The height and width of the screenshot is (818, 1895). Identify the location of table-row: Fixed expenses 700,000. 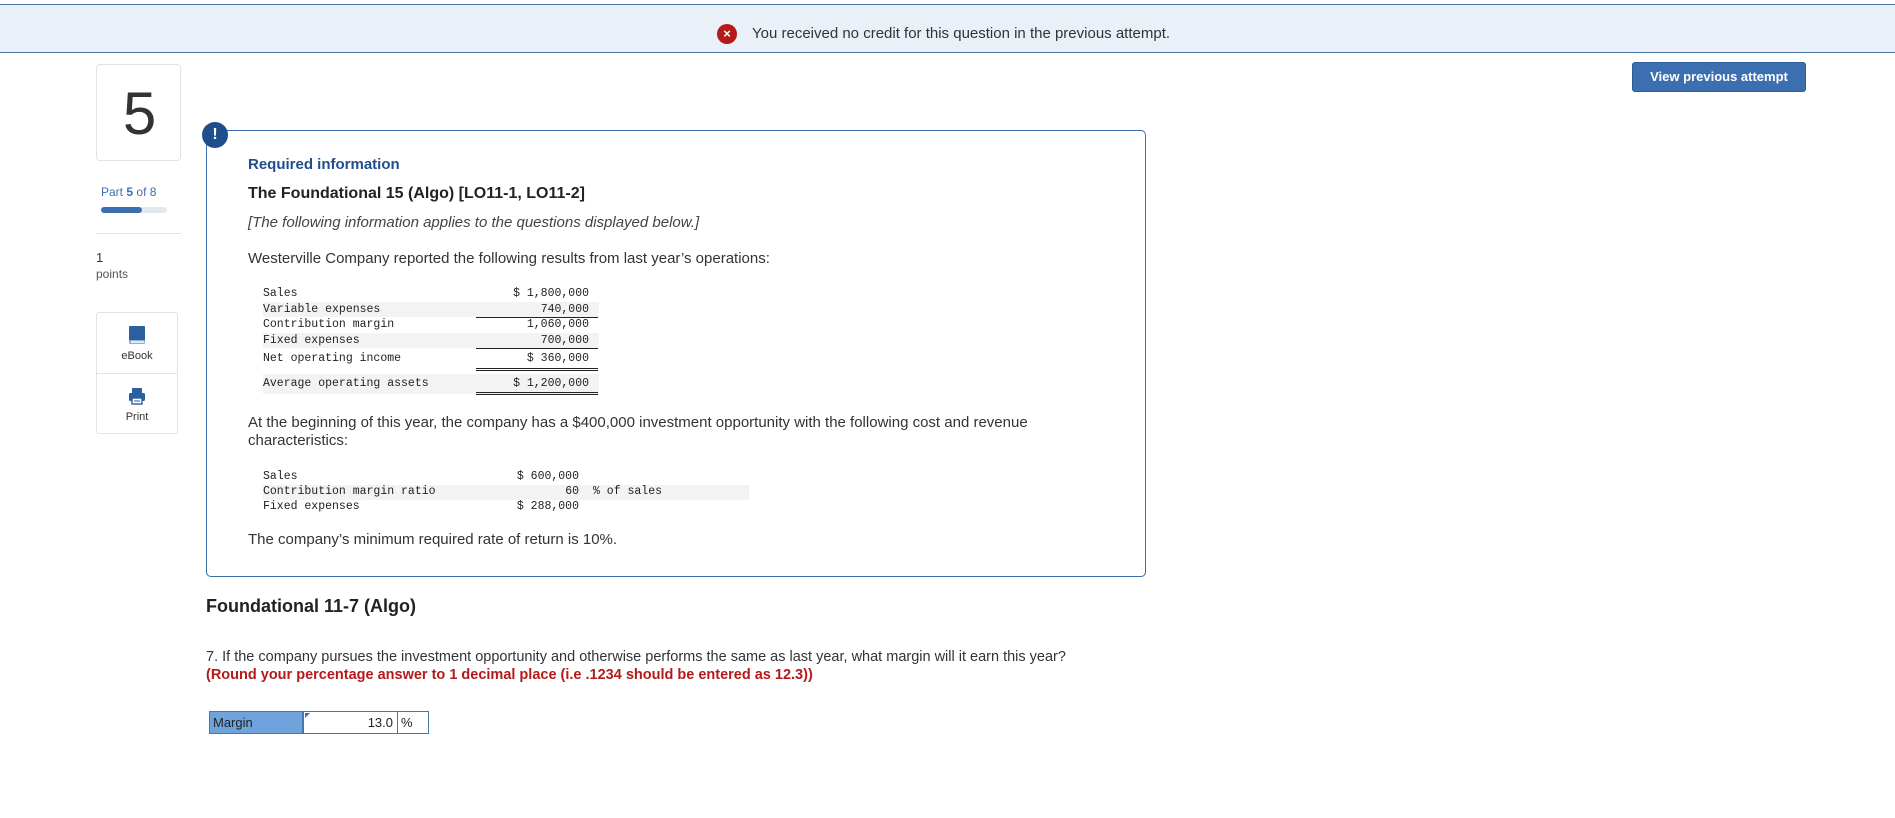
(431, 340).